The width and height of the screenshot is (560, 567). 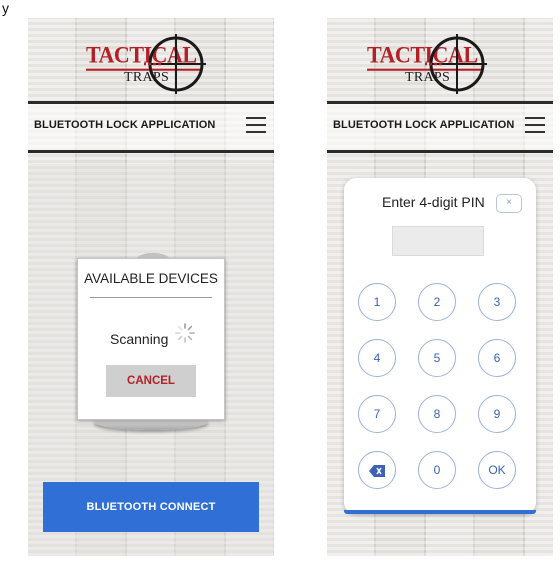 I want to click on key-ok: OK, so click(x=497, y=470).